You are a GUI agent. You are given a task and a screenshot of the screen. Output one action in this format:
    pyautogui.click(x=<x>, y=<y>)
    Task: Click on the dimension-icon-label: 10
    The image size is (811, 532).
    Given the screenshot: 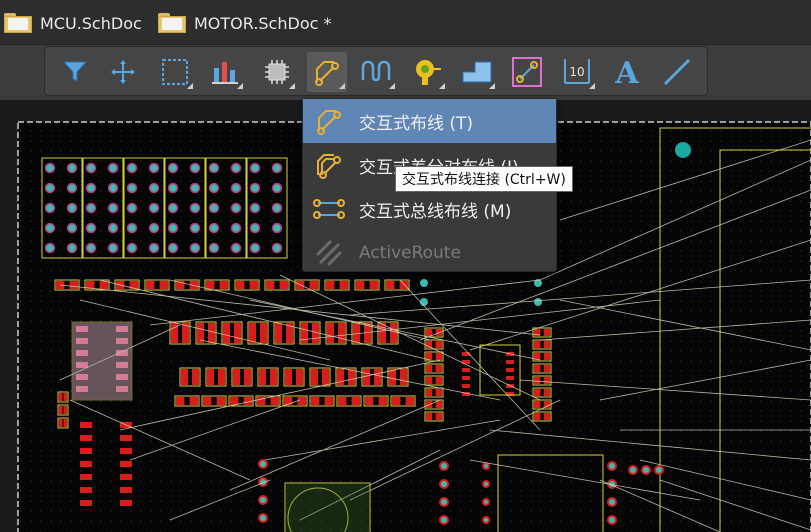 What is the action you would take?
    pyautogui.click(x=576, y=72)
    